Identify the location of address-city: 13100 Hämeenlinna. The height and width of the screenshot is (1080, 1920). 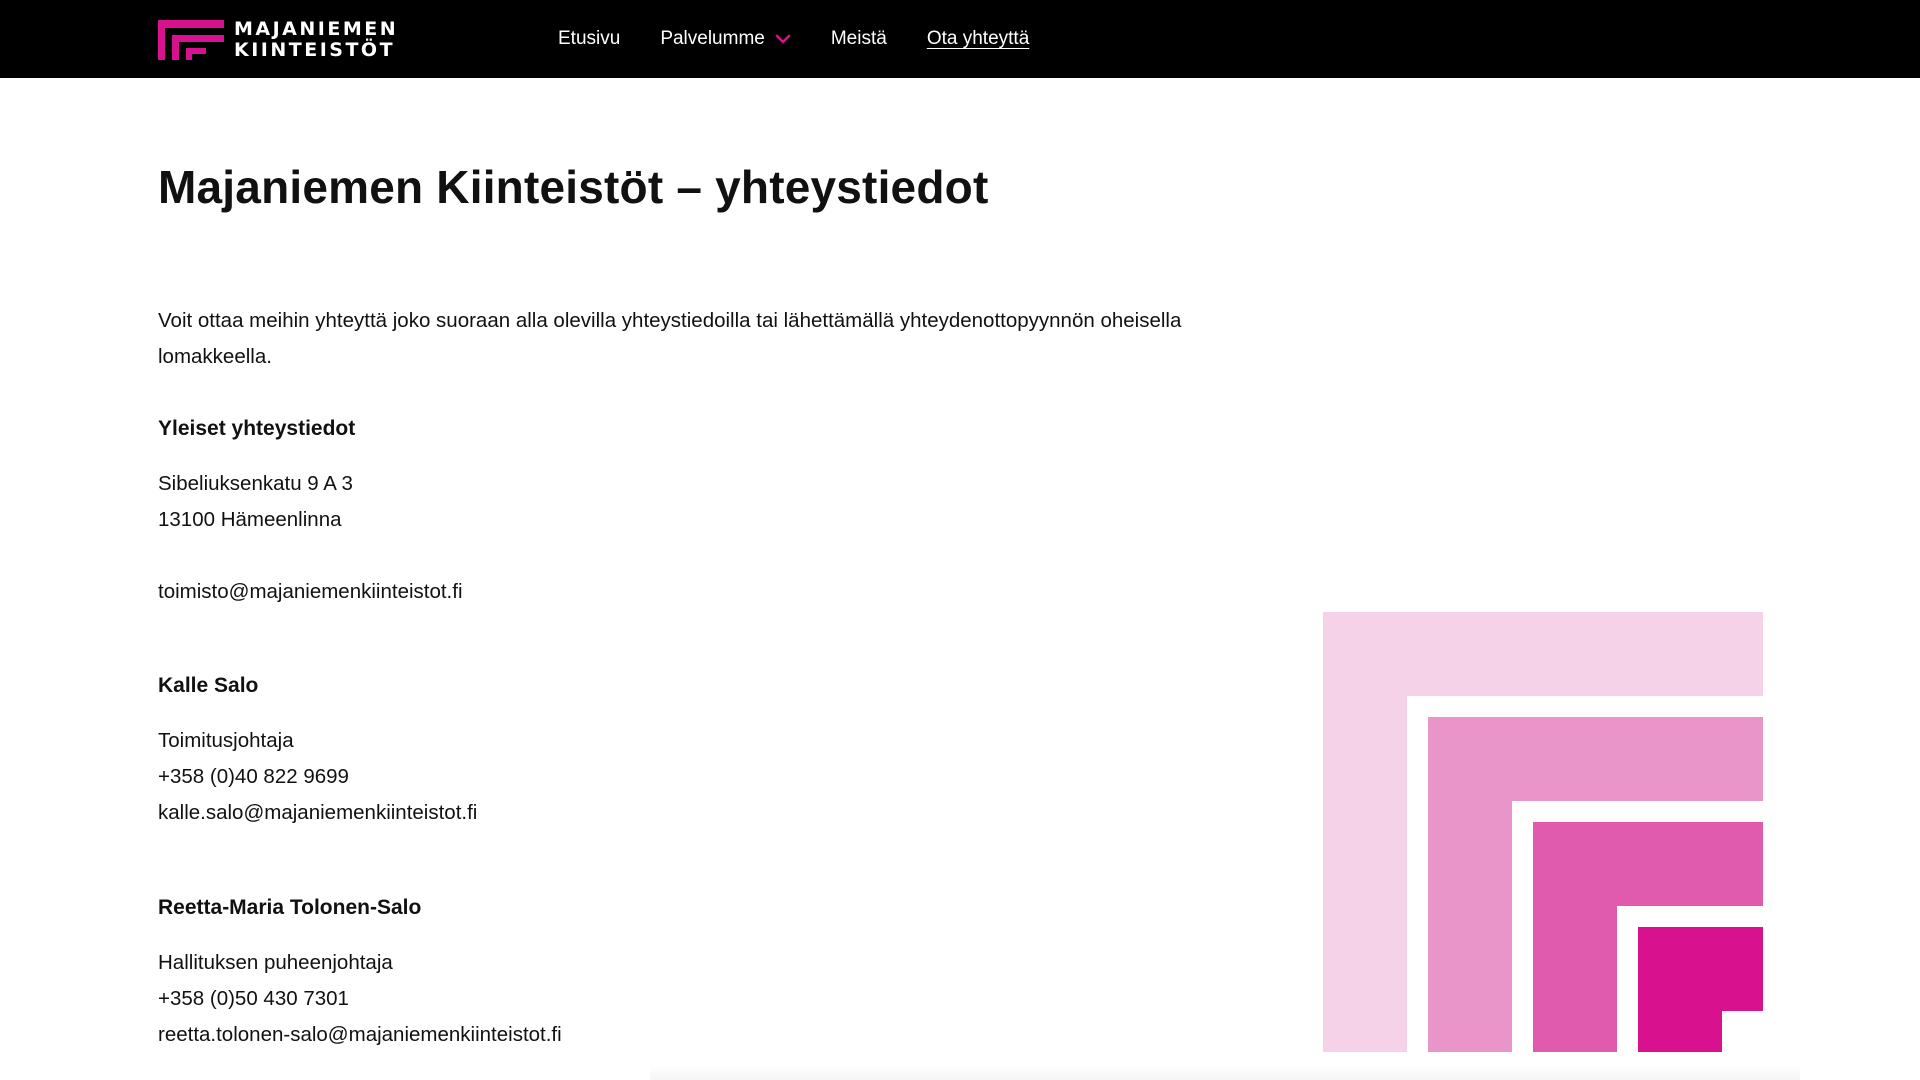
(250, 519).